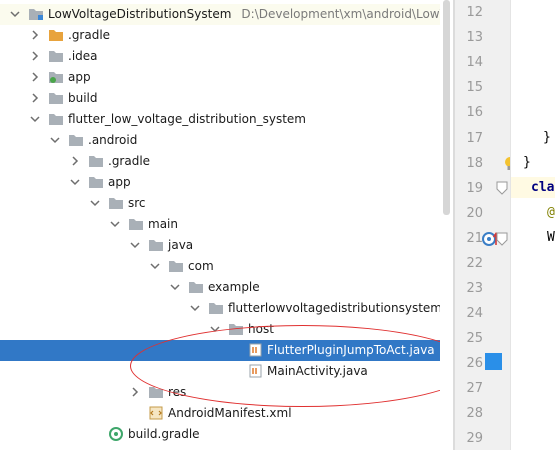 The width and height of the screenshot is (555, 450). I want to click on tree-label: MainActivity.java, so click(317, 371).